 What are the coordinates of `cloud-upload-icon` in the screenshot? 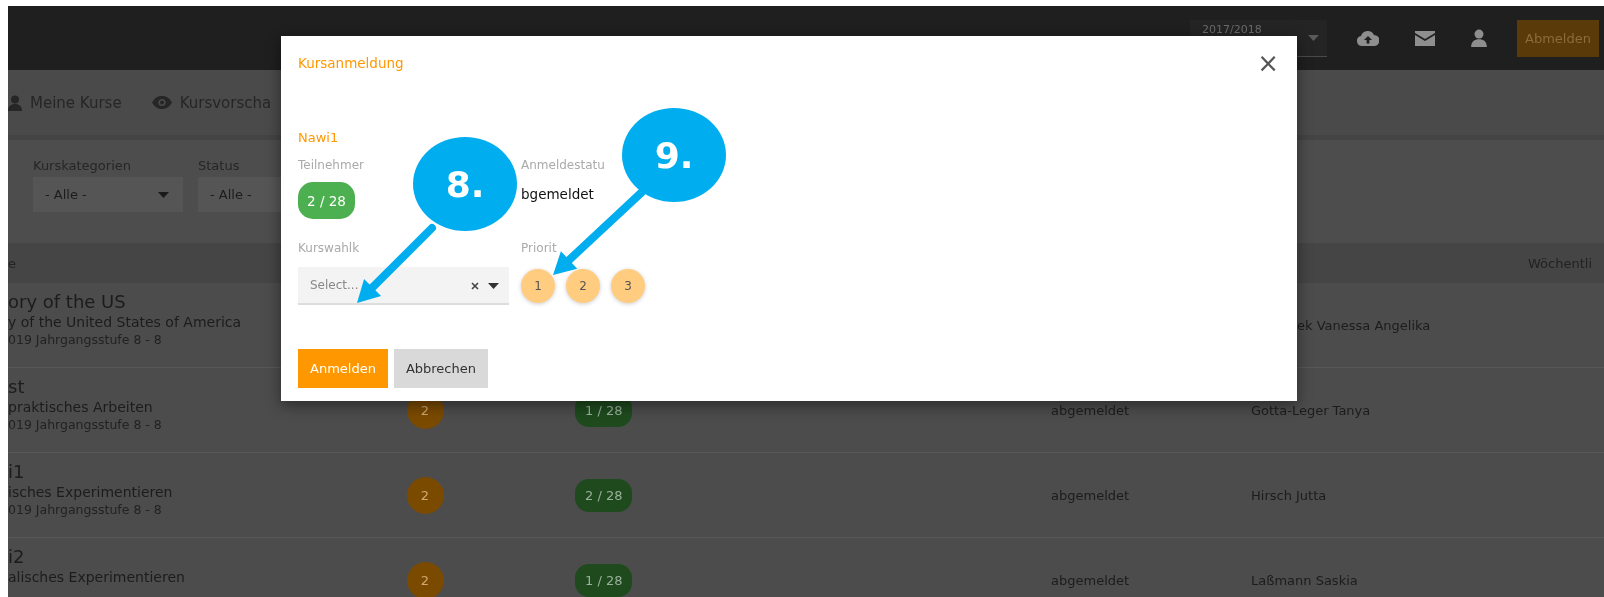 It's located at (1368, 38).